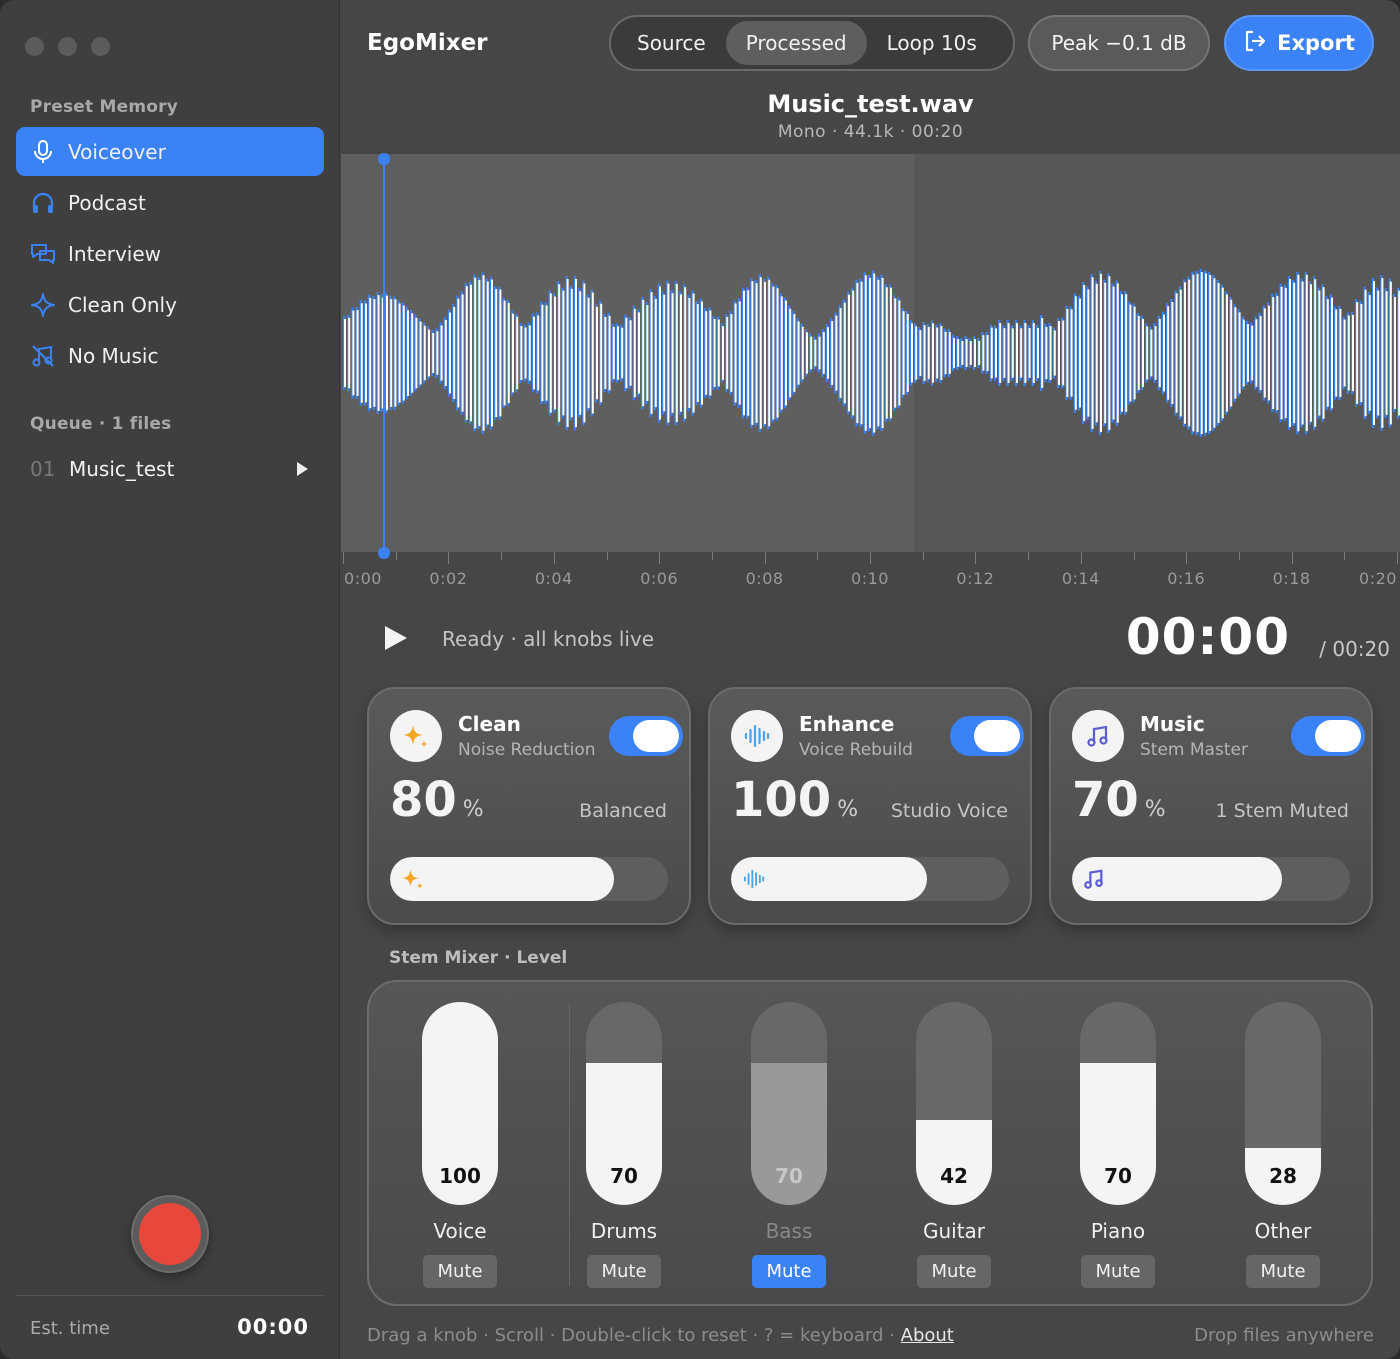 The height and width of the screenshot is (1359, 1400). Describe the element at coordinates (460, 1176) in the screenshot. I see `stem-value: 100` at that location.